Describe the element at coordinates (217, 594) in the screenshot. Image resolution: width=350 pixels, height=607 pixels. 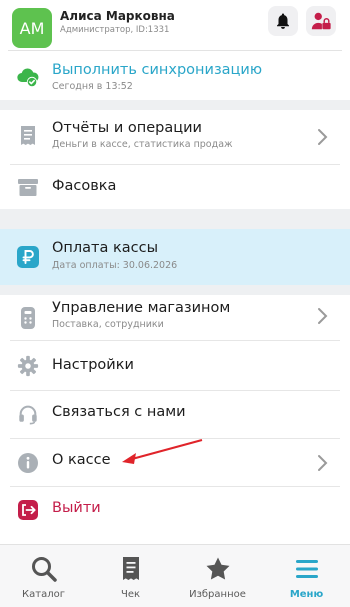
I see `tab-label: Избранное` at that location.